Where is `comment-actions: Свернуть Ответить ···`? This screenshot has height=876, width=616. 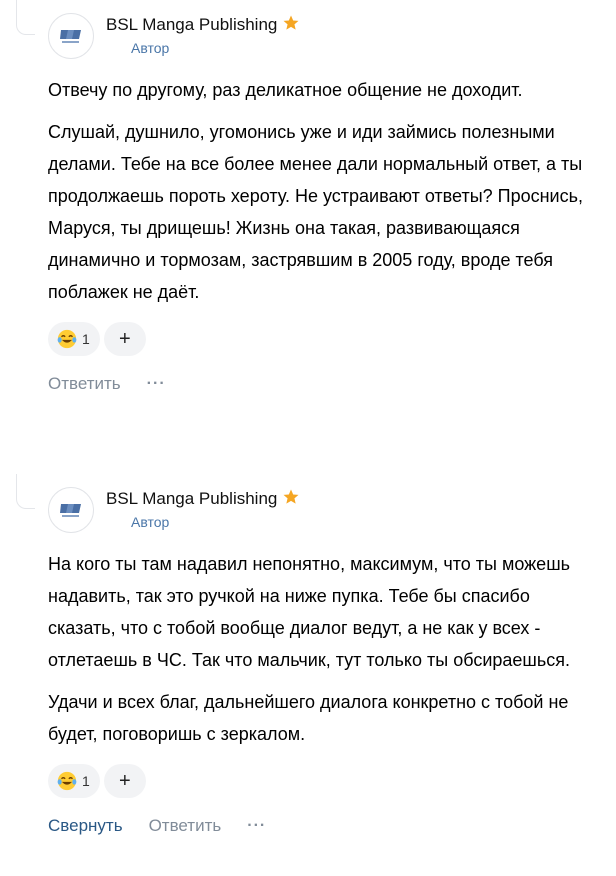
comment-actions: Свернуть Ответить ··· is located at coordinates (321, 826).